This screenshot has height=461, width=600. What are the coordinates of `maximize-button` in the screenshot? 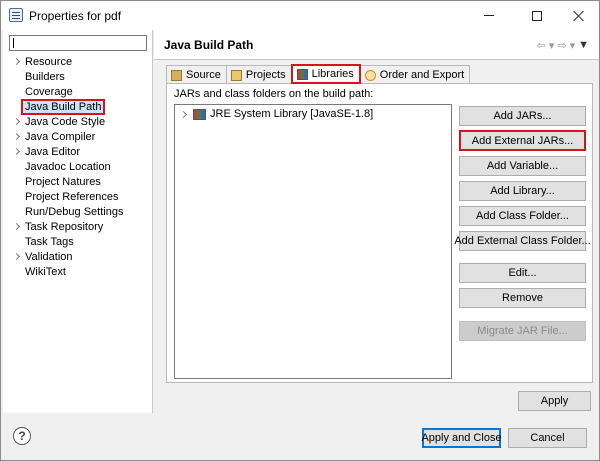 It's located at (537, 15).